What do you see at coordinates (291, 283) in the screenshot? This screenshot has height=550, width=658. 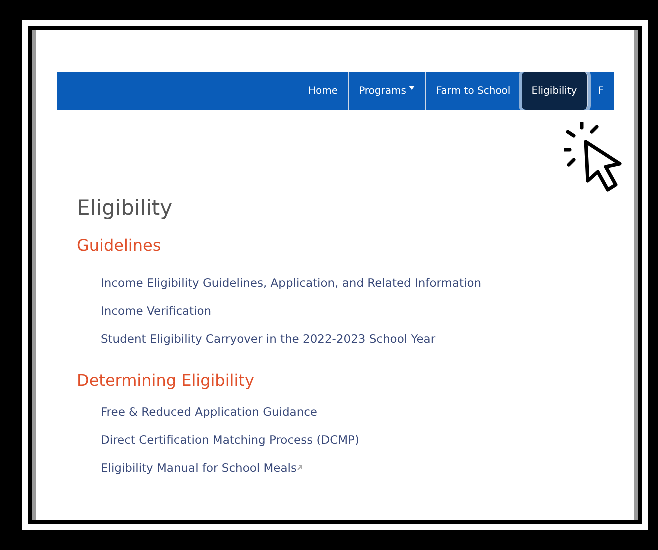 I see `page-link: Income Eligibility Guidelines, Application, and Related Information` at bounding box center [291, 283].